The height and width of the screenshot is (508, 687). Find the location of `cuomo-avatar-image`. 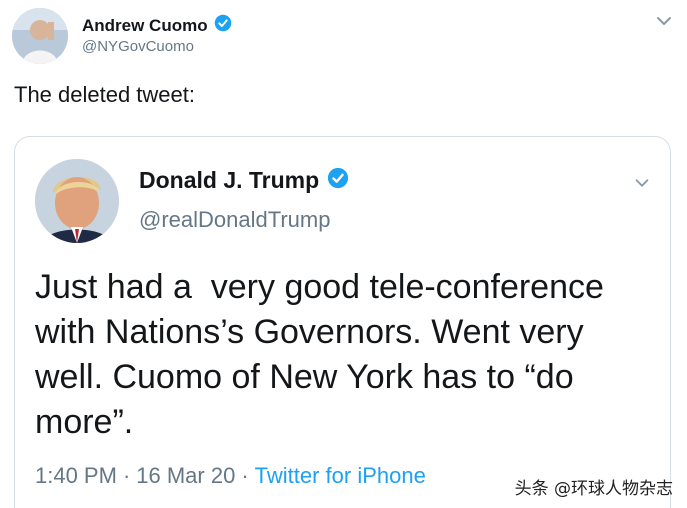

cuomo-avatar-image is located at coordinates (40, 36).